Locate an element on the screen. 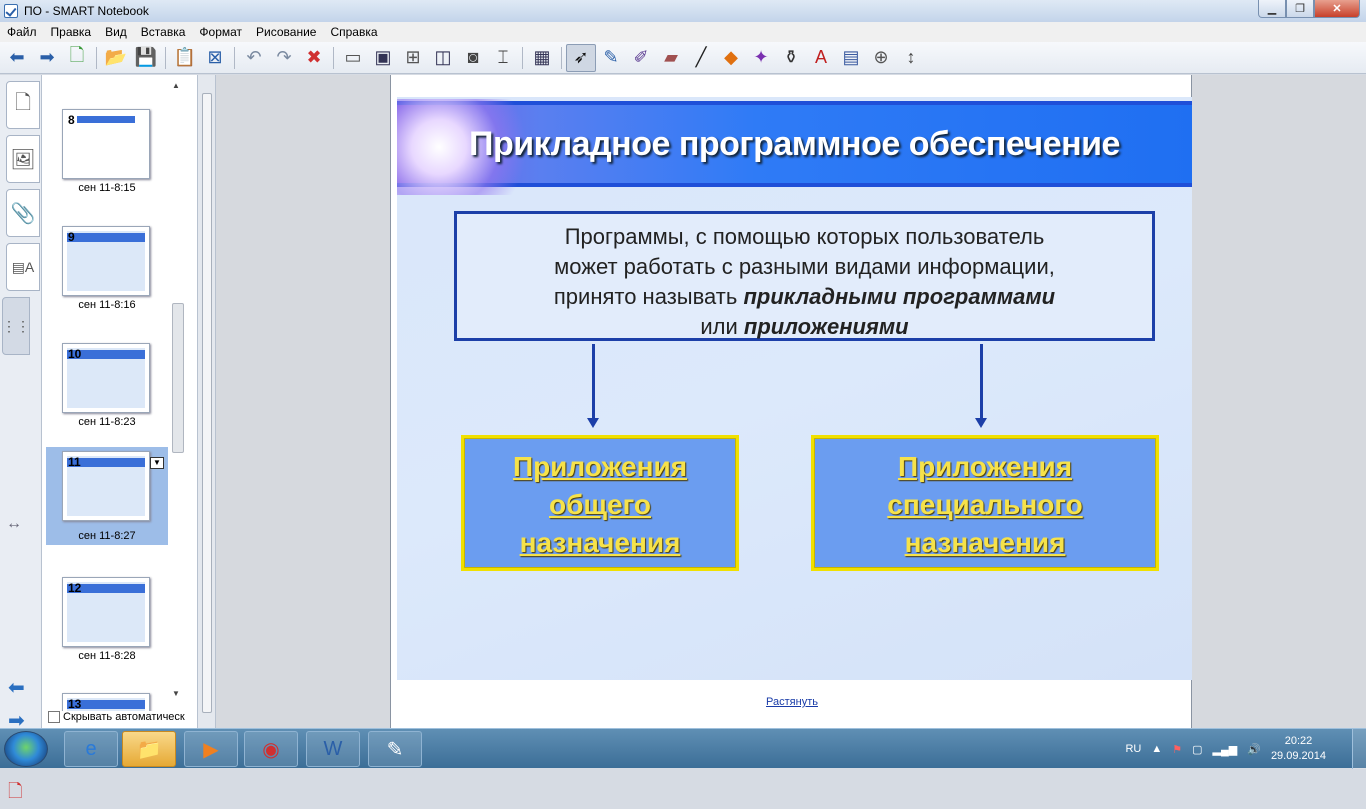  delete-page-icon: ⊠ is located at coordinates (215, 58).